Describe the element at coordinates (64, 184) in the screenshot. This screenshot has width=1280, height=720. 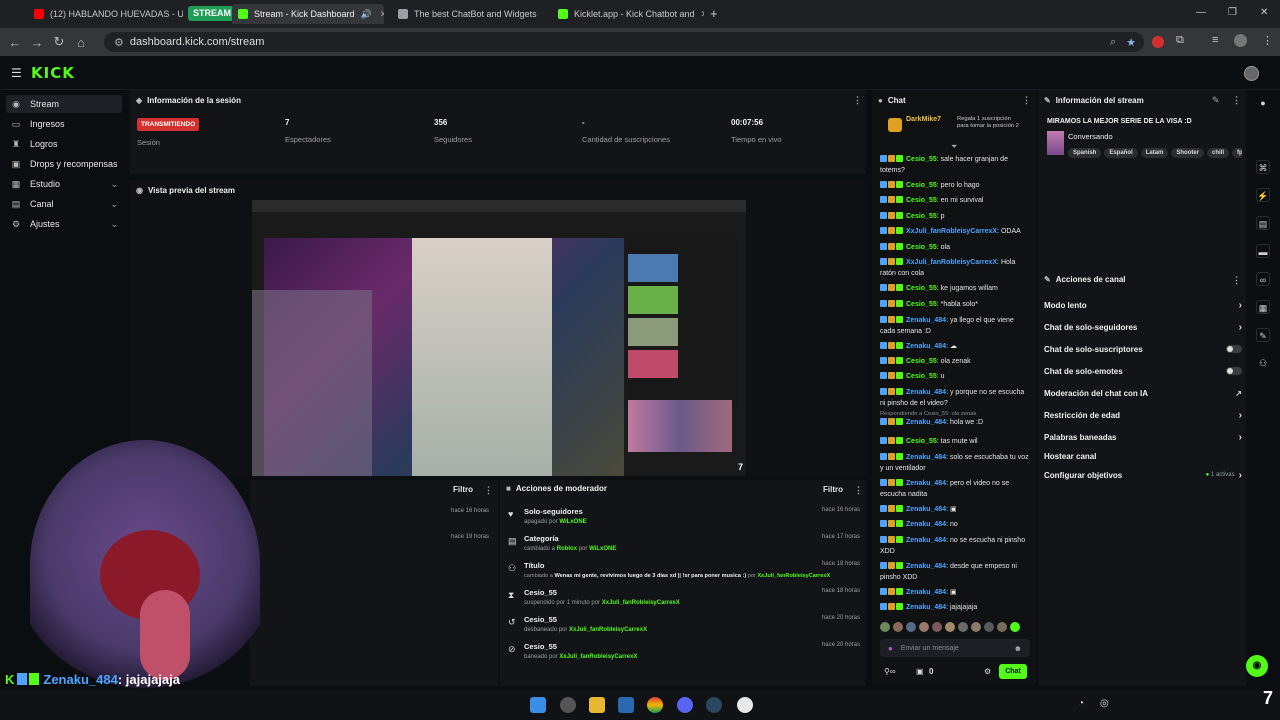
I see `sidebar-item-estudio: ▦ Estudio ⌄` at that location.